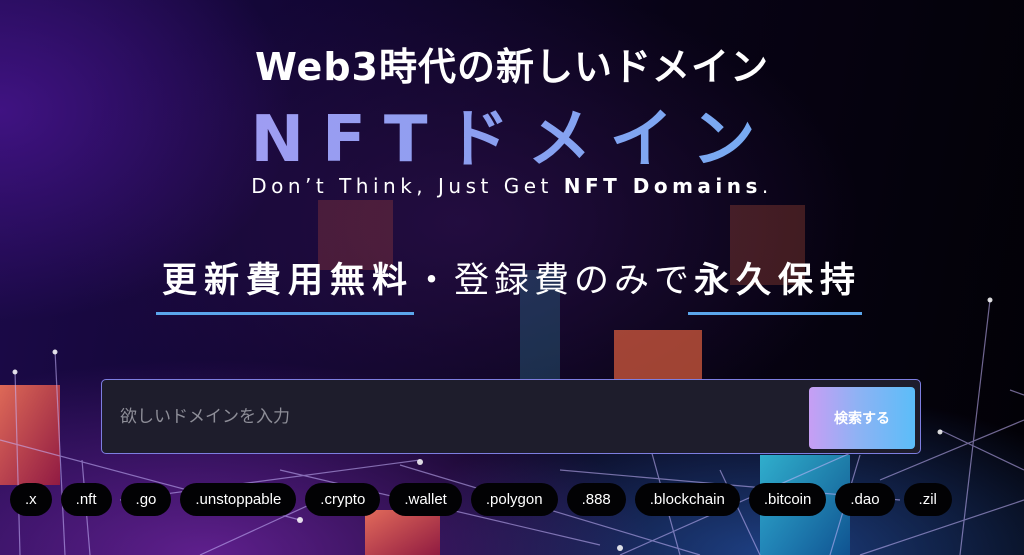 The image size is (1024, 555). Describe the element at coordinates (862, 418) in the screenshot. I see `search-button: 検索する` at that location.